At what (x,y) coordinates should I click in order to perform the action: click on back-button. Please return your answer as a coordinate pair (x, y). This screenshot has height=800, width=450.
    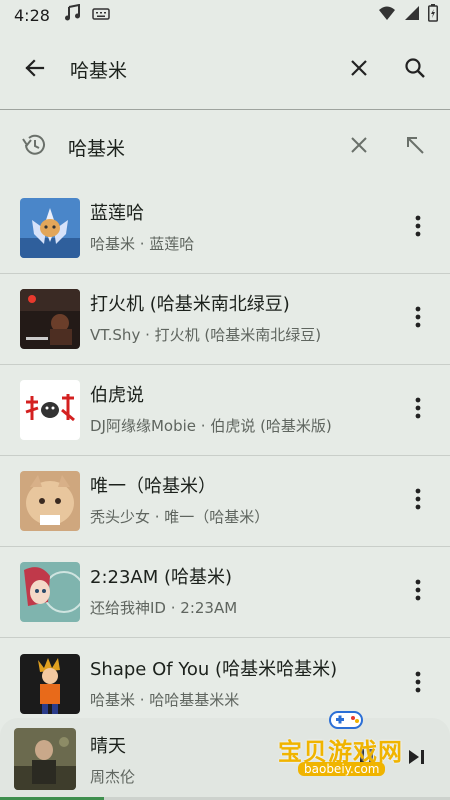
    Looking at the image, I should click on (35, 70).